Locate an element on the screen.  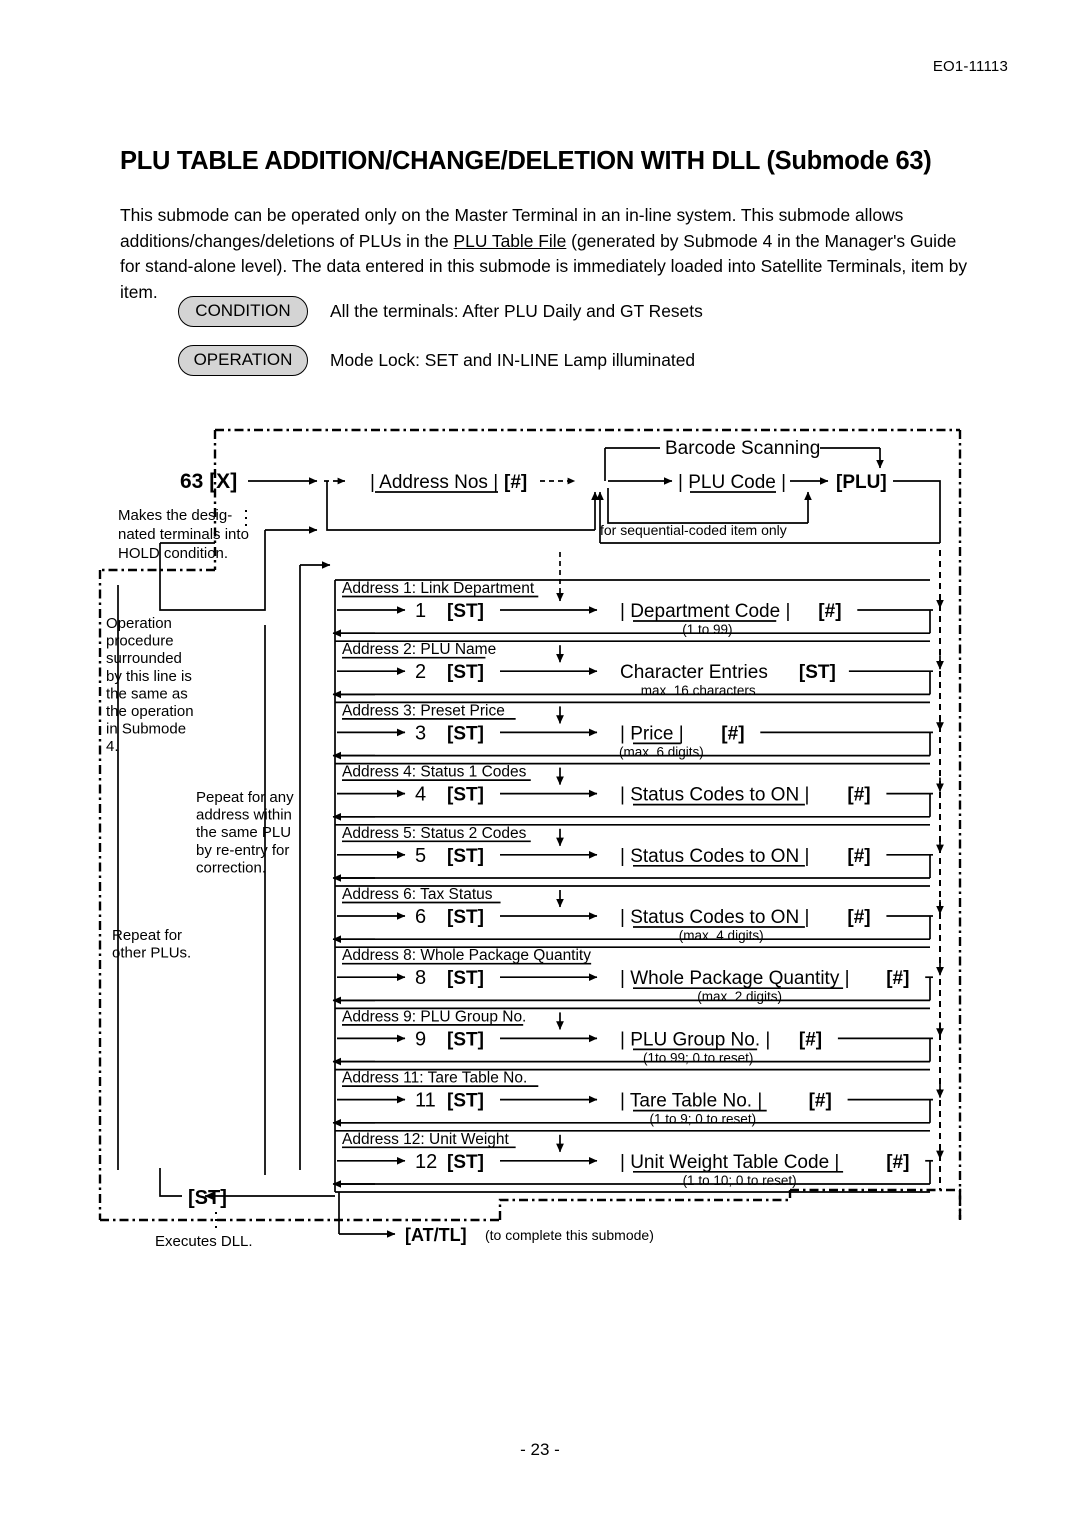
row-entry-label: Character Entries is located at coordinates (694, 672).